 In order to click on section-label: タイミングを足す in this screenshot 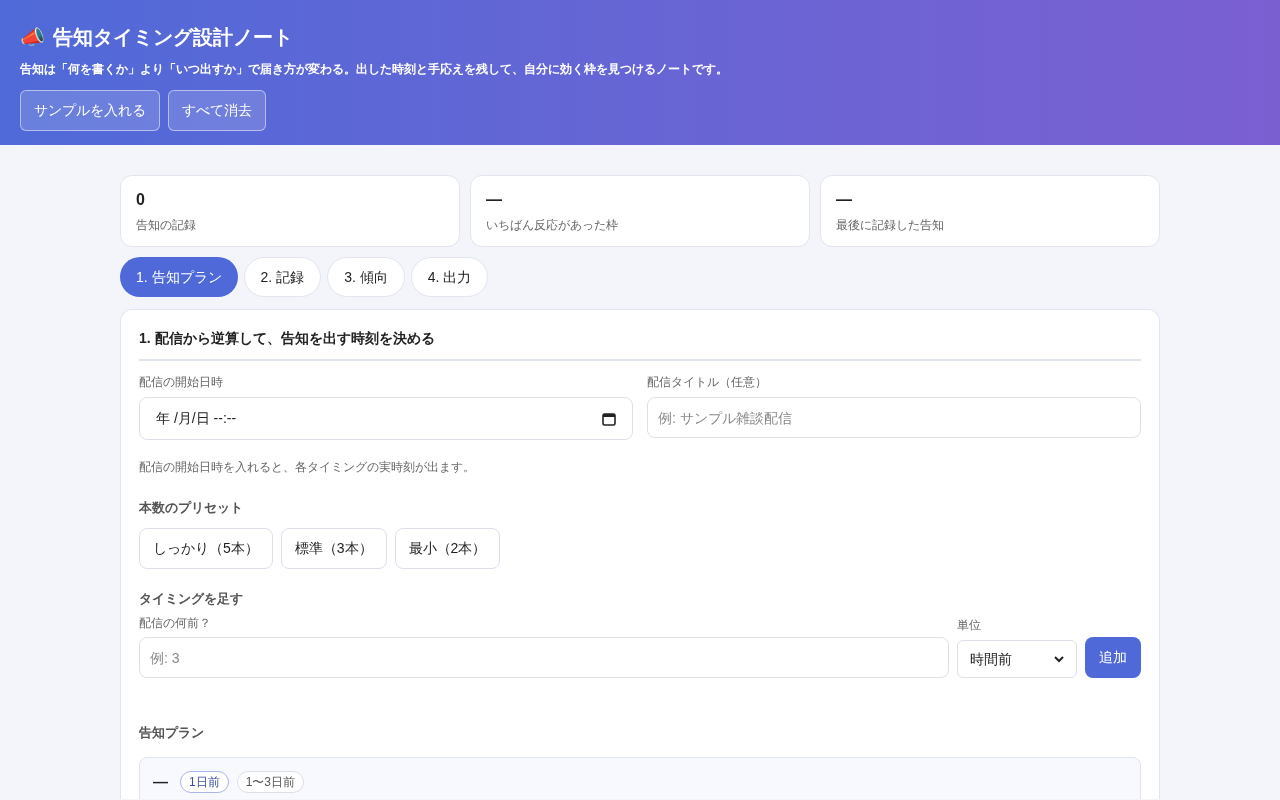, I will do `click(191, 598)`.